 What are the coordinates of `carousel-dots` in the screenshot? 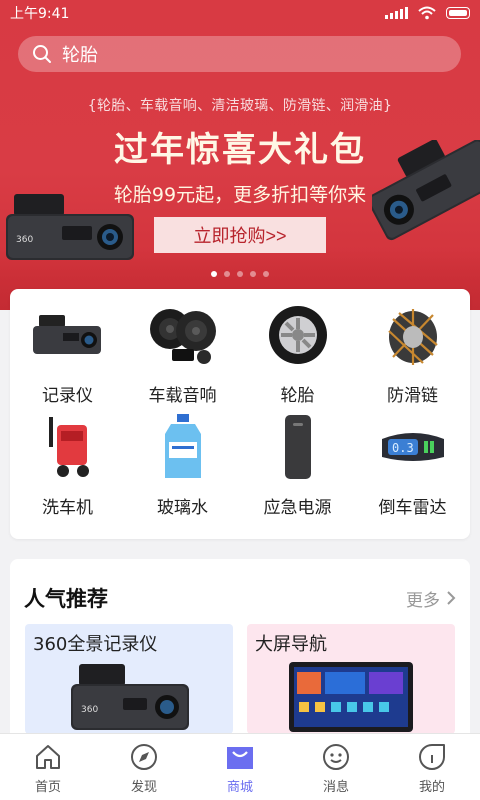 It's located at (240, 274).